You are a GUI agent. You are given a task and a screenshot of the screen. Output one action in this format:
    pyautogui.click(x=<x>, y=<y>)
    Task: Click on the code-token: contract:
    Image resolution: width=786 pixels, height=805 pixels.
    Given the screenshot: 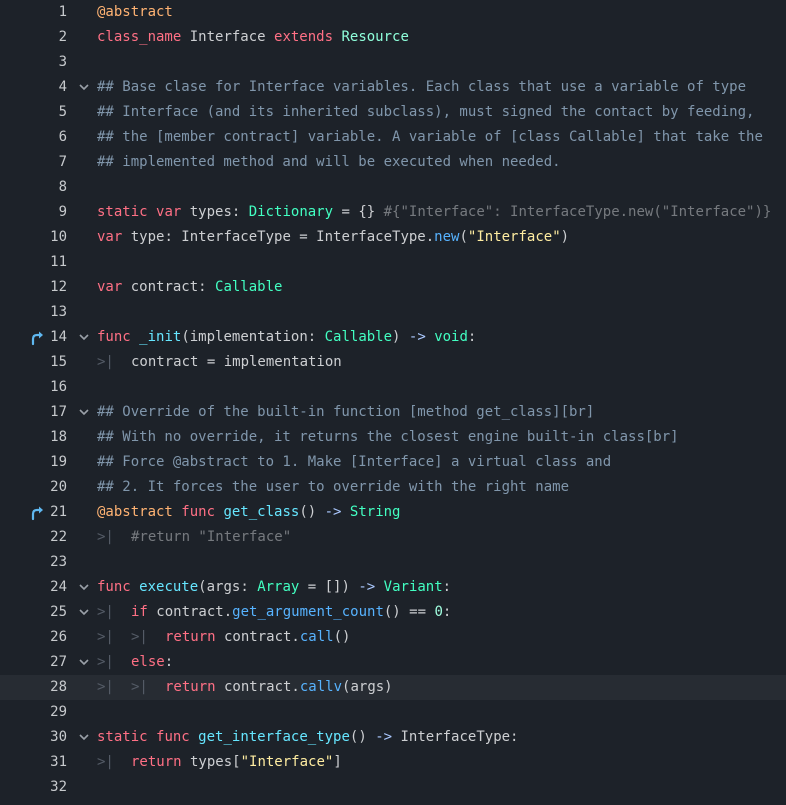 What is the action you would take?
    pyautogui.click(x=169, y=287)
    